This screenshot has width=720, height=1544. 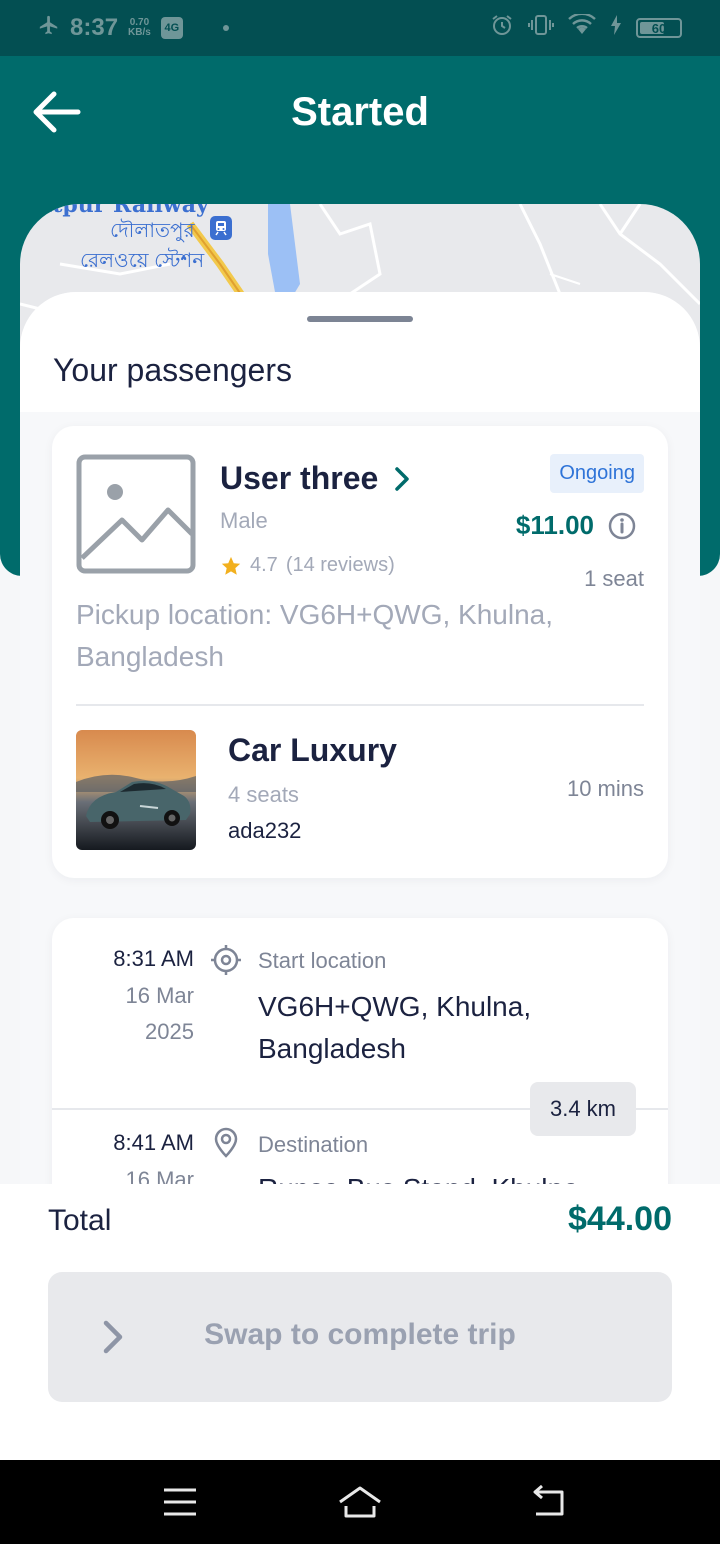 I want to click on notification-dot, so click(x=225, y=28).